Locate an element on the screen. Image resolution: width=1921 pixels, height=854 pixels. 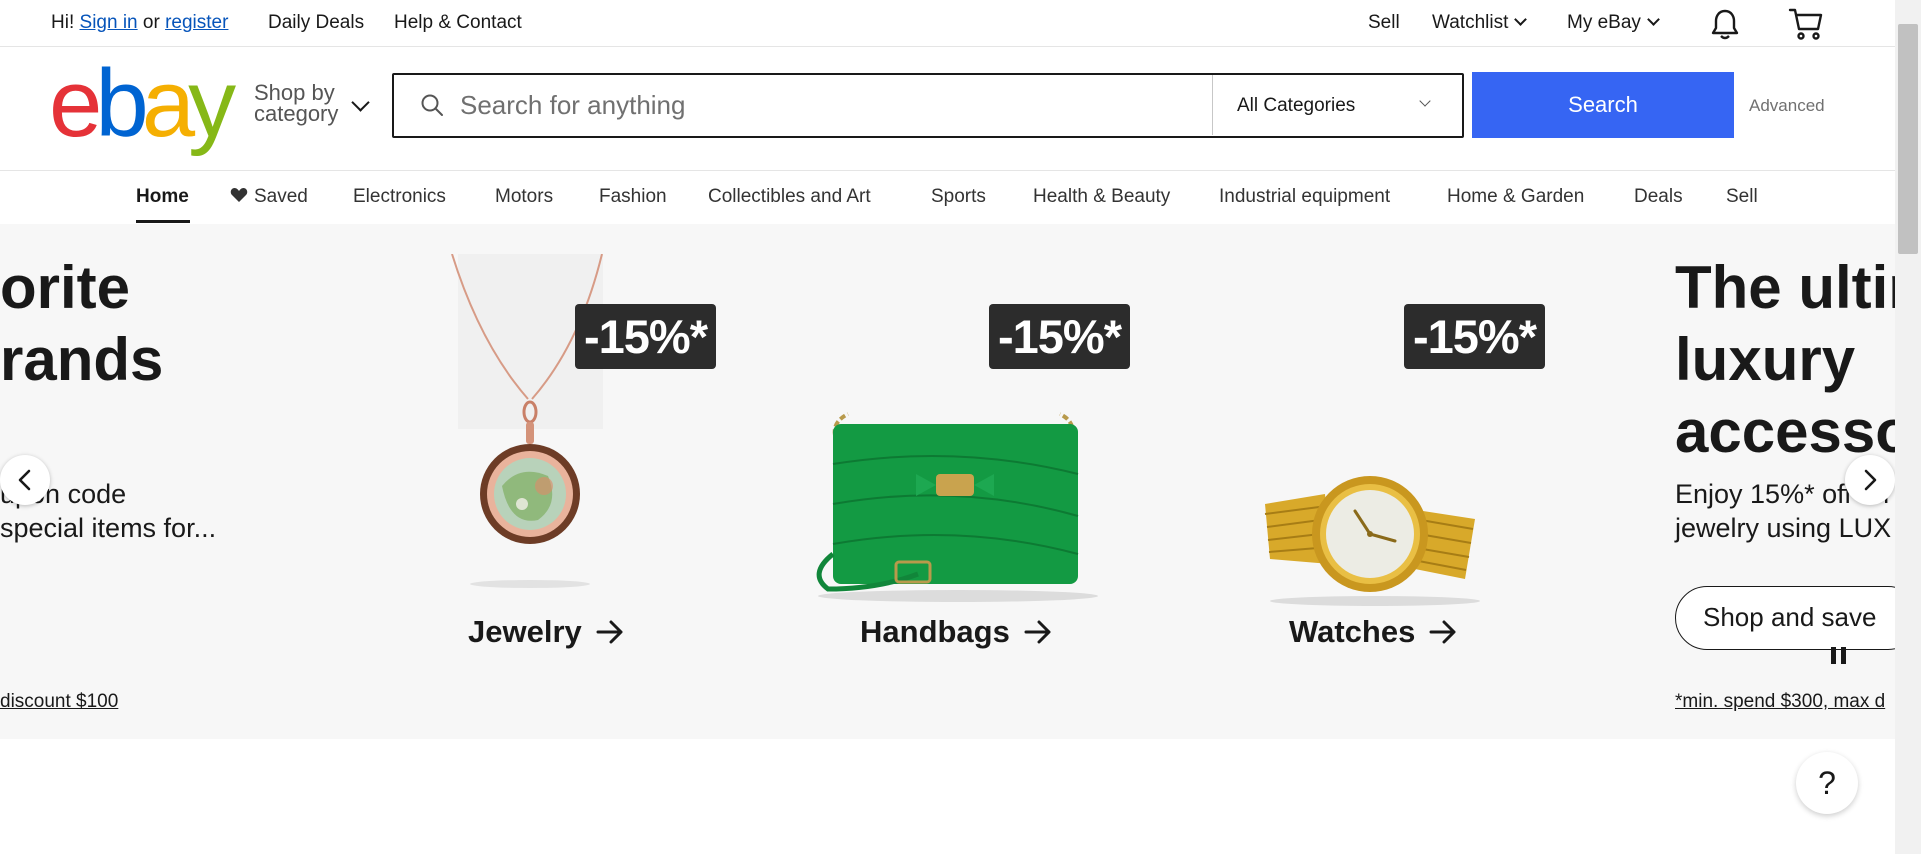
jewelry-link: Jewelry is located at coordinates (546, 632).